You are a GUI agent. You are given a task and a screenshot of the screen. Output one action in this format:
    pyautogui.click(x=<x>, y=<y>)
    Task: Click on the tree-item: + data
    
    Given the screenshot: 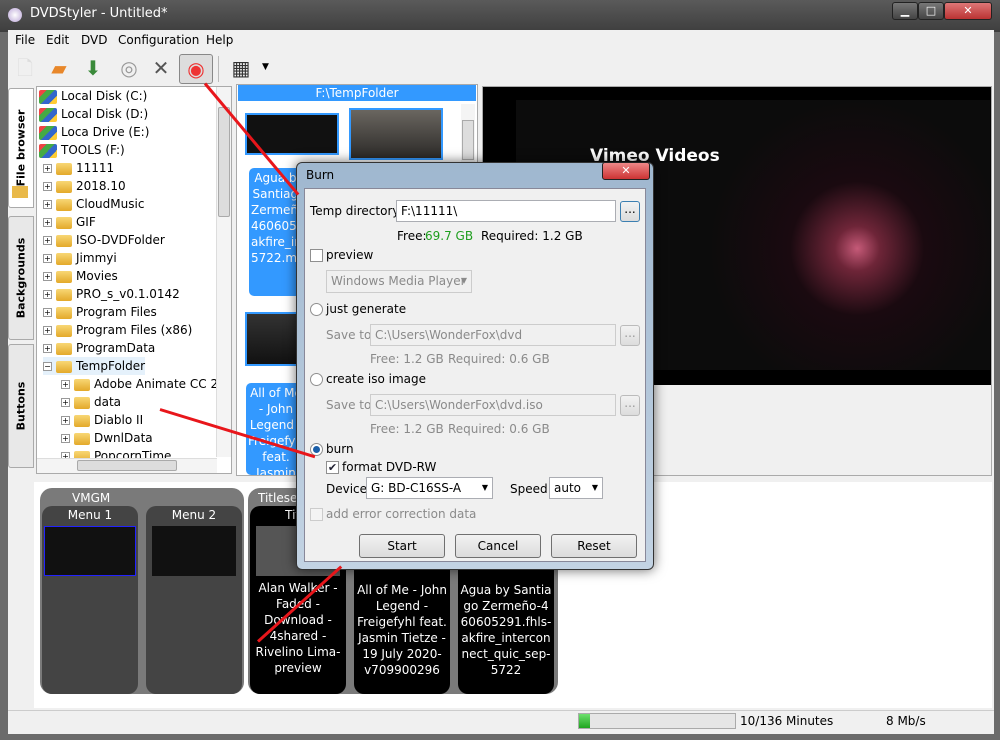 What is the action you would take?
    pyautogui.click(x=91, y=402)
    